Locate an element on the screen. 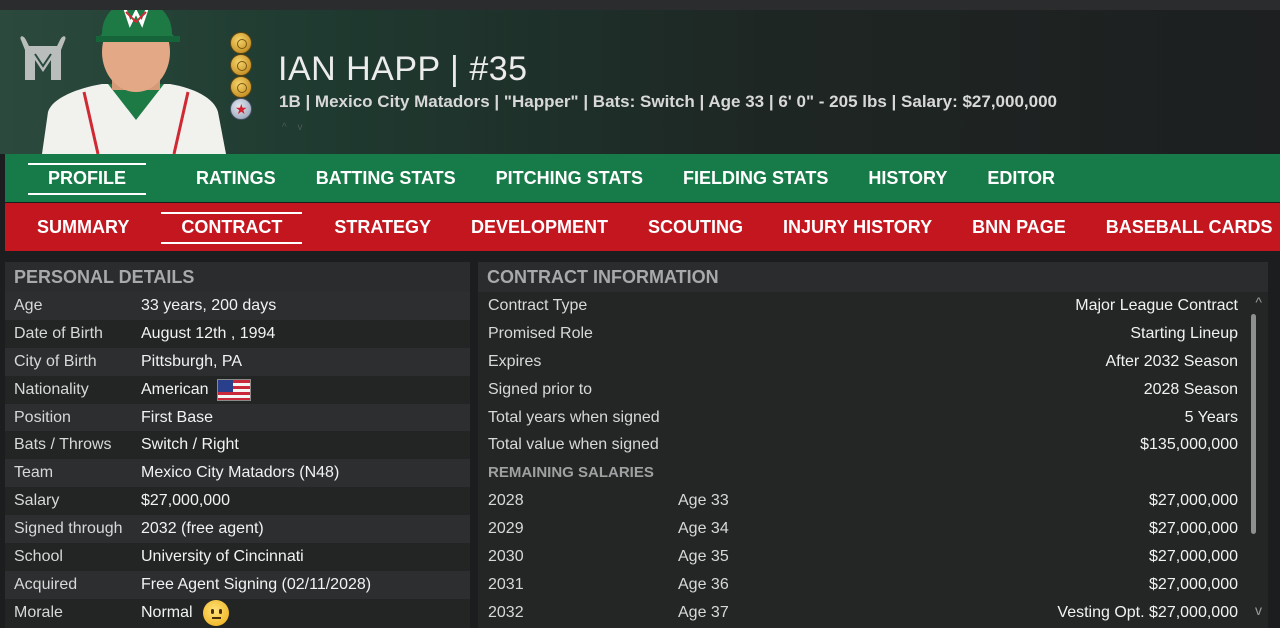 The width and height of the screenshot is (1280, 628). salary-age: Age 37 is located at coordinates (703, 612).